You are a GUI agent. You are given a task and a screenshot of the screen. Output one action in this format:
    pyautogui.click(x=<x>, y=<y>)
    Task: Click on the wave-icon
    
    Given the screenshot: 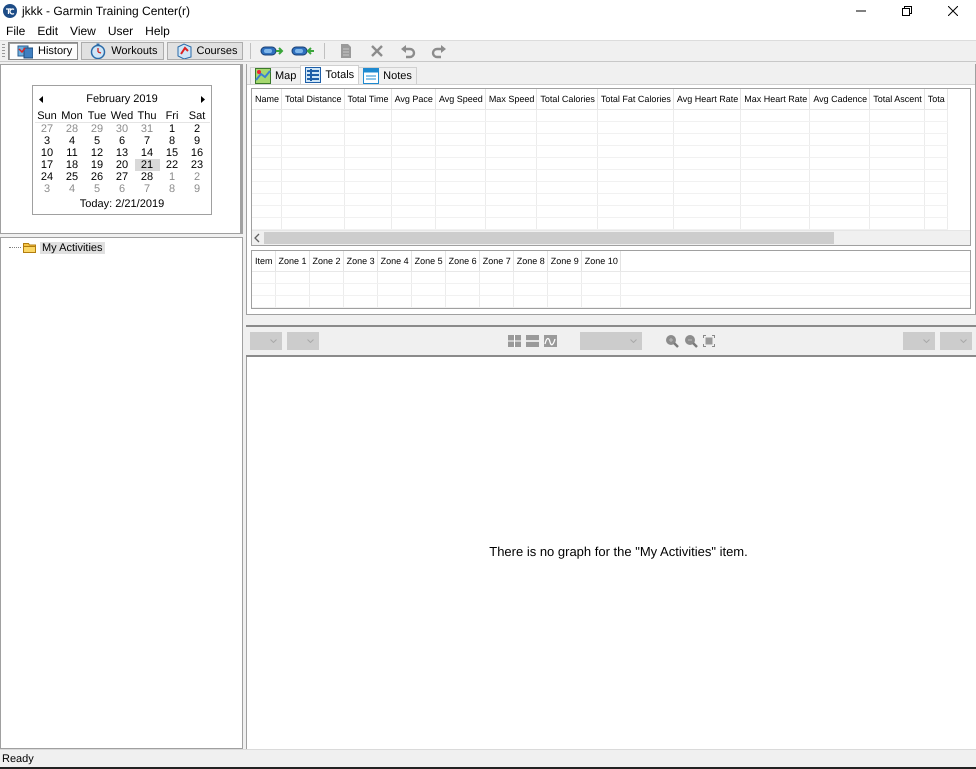 What is the action you would take?
    pyautogui.click(x=550, y=341)
    